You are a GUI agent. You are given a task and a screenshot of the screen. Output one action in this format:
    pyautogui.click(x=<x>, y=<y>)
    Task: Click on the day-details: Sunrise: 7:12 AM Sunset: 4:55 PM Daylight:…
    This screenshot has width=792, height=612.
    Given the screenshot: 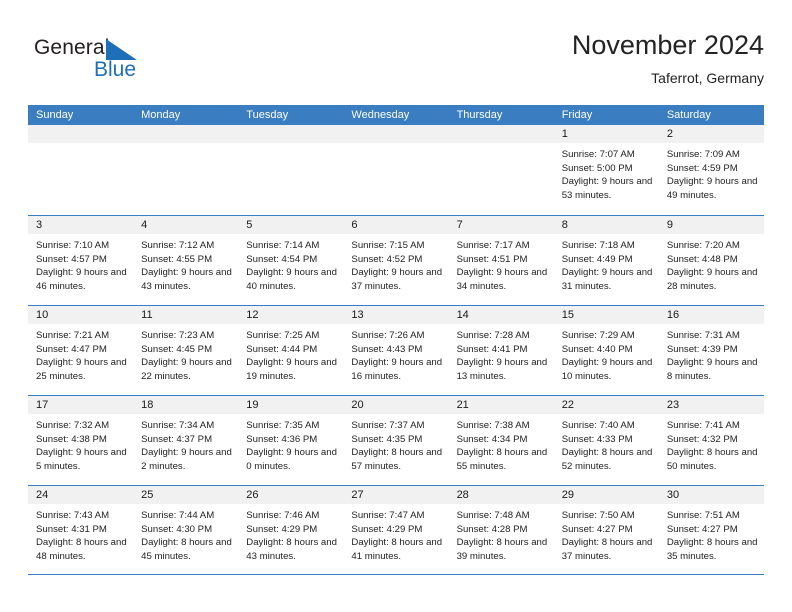 What is the action you would take?
    pyautogui.click(x=185, y=263)
    